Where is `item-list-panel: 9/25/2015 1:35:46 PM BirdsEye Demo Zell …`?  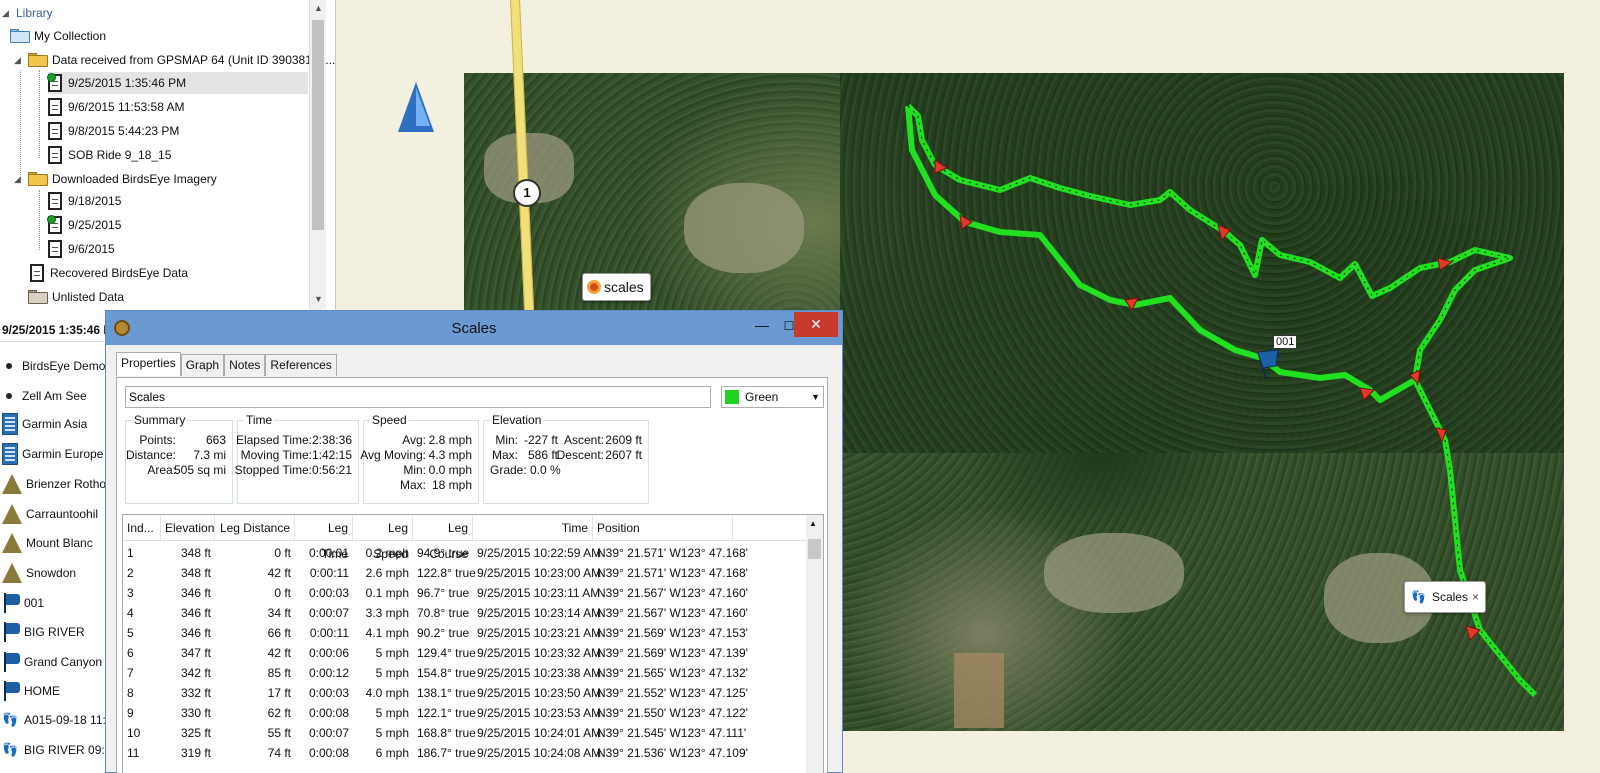
item-list-panel: 9/25/2015 1:35:46 PM BirdsEye Demo Zell … is located at coordinates (54, 545).